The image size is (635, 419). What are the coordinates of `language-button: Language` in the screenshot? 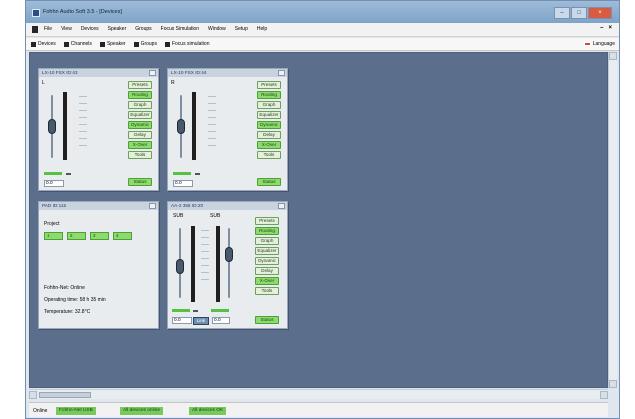 It's located at (599, 44).